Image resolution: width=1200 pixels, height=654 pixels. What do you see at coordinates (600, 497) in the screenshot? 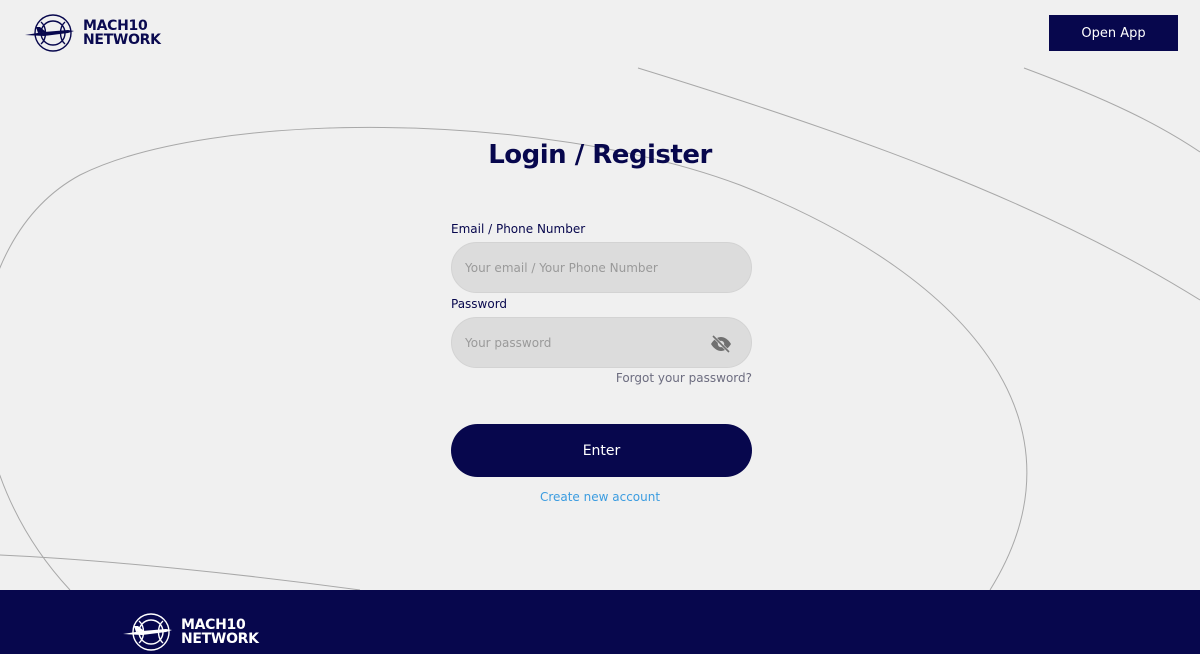
I see `create-account-link: Create new account` at bounding box center [600, 497].